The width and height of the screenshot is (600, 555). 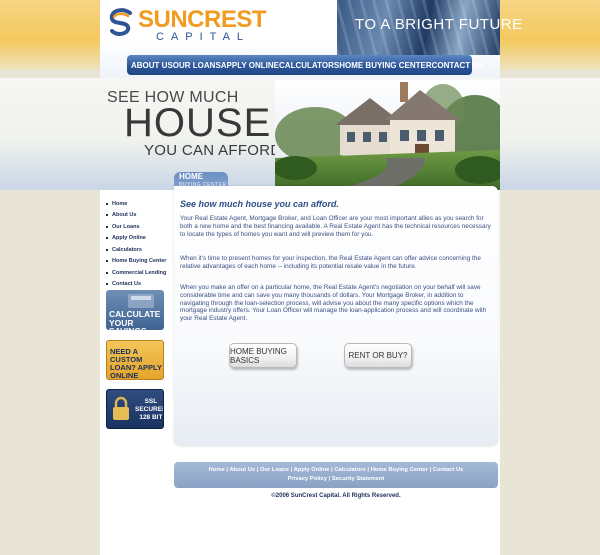 What do you see at coordinates (215, 150) in the screenshot?
I see `hero-line-3: YOU CAN AFFORD.` at bounding box center [215, 150].